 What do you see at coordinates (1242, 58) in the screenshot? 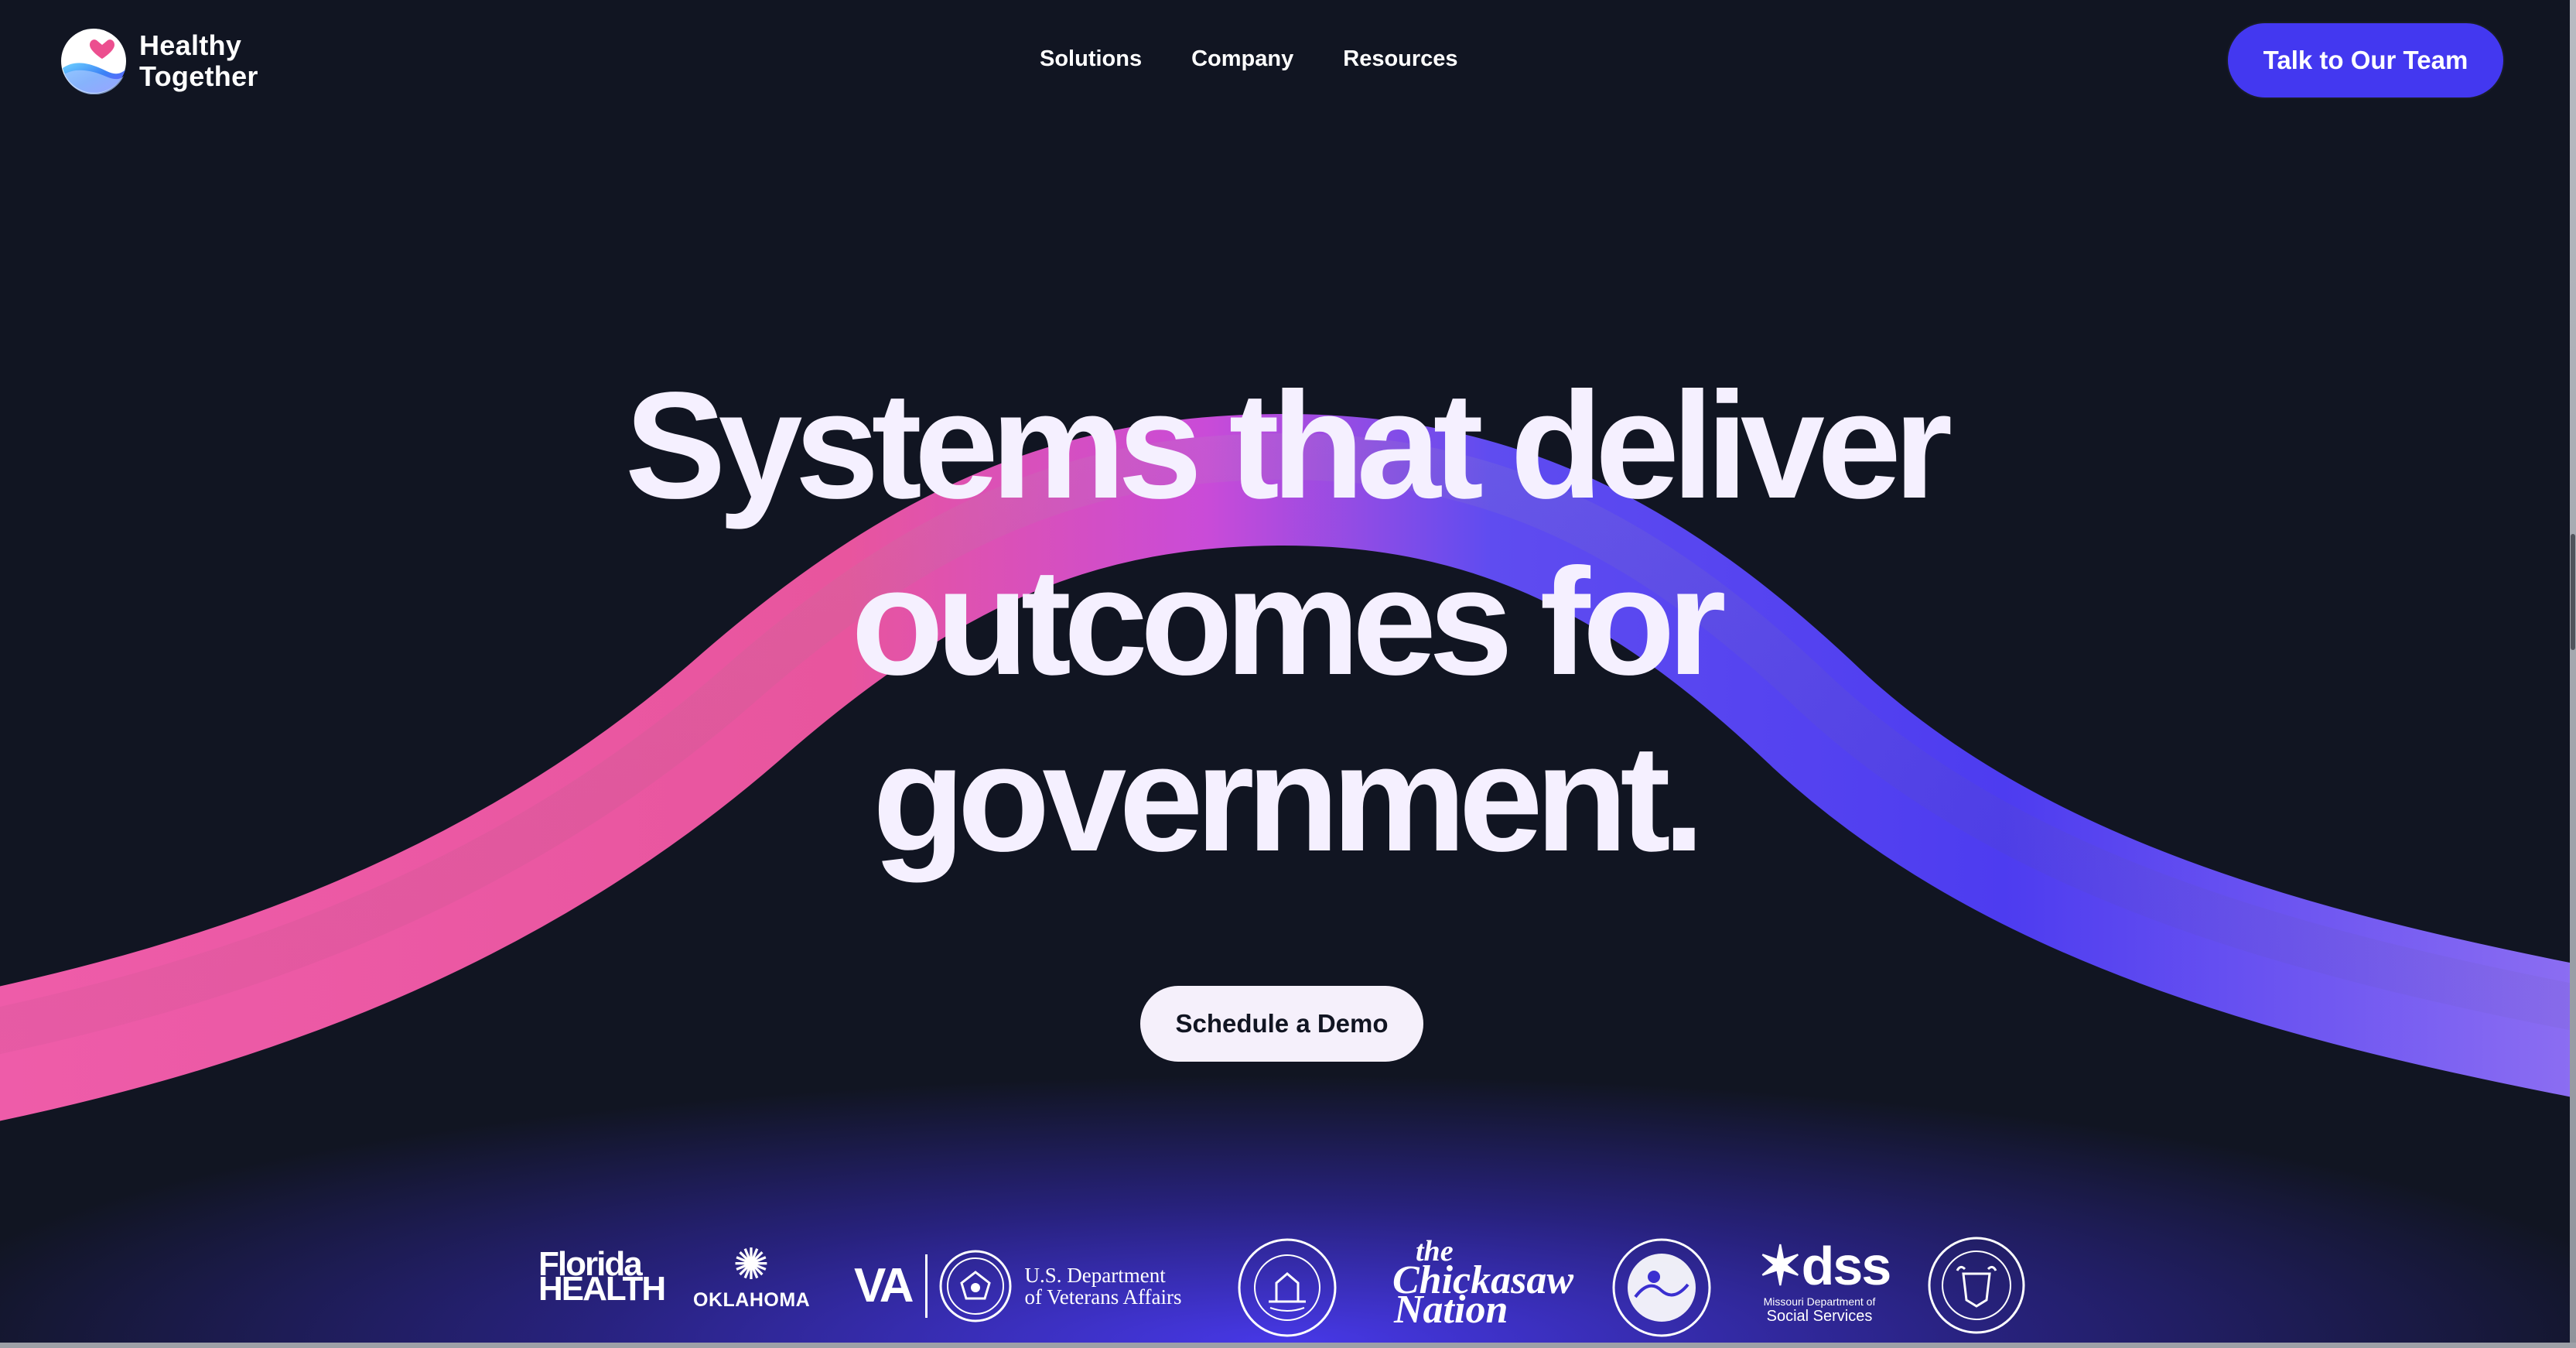
I see `nav-company: Company` at bounding box center [1242, 58].